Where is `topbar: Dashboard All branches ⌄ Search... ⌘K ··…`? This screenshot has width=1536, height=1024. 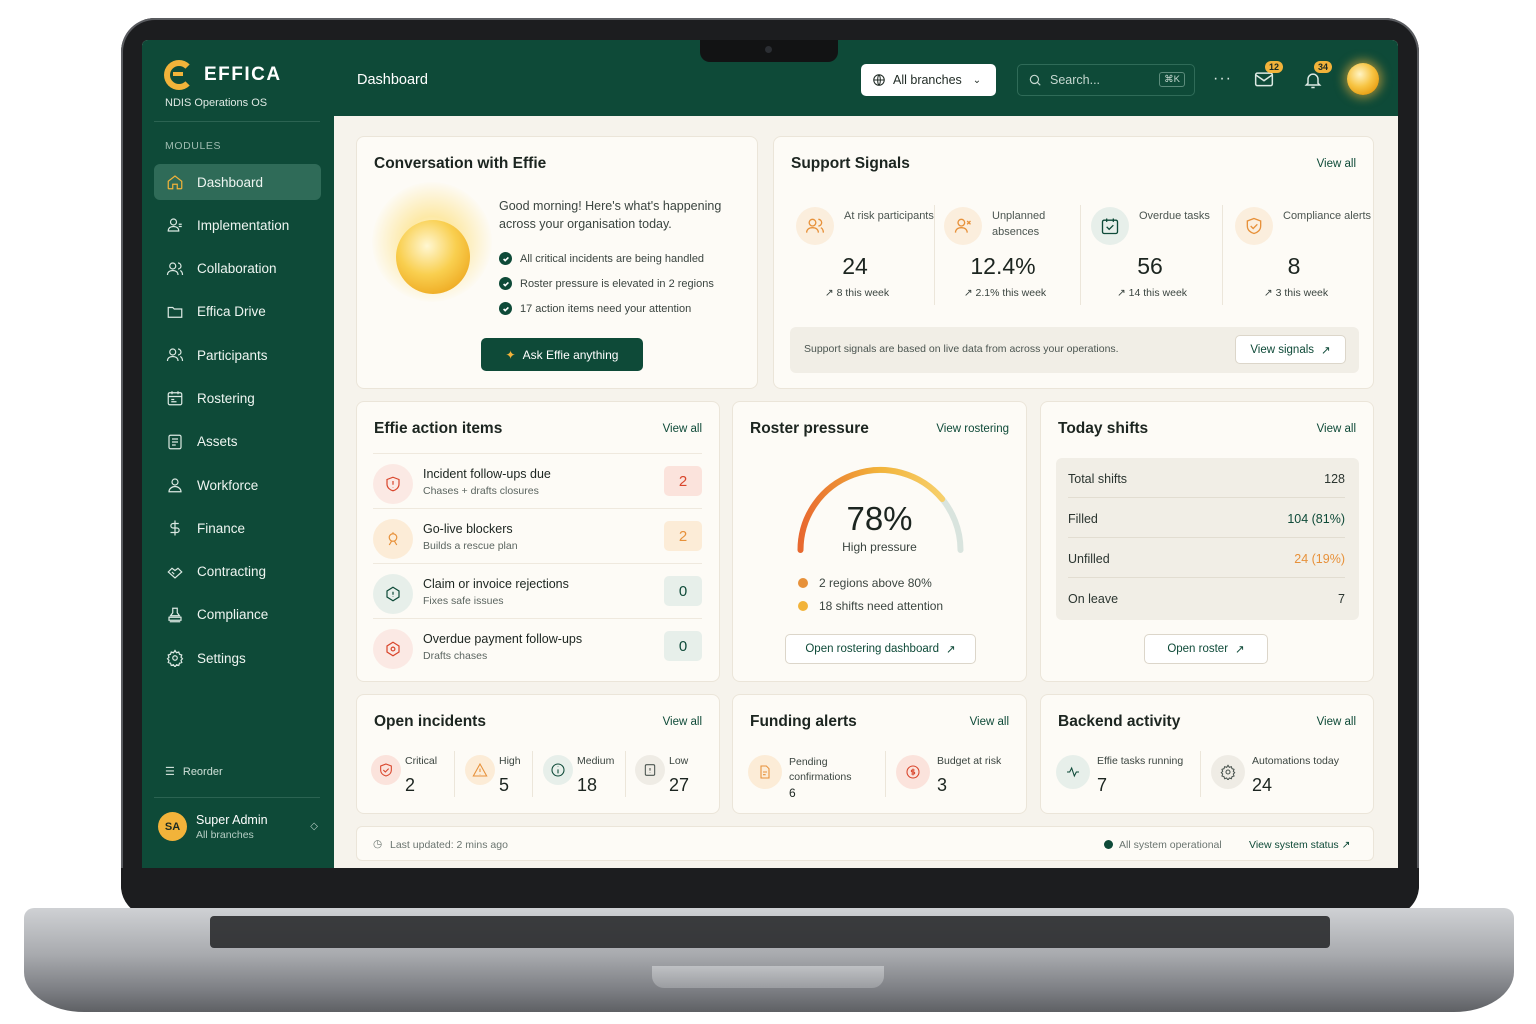
topbar: Dashboard All branches ⌄ Search... ⌘K ··… is located at coordinates (866, 78).